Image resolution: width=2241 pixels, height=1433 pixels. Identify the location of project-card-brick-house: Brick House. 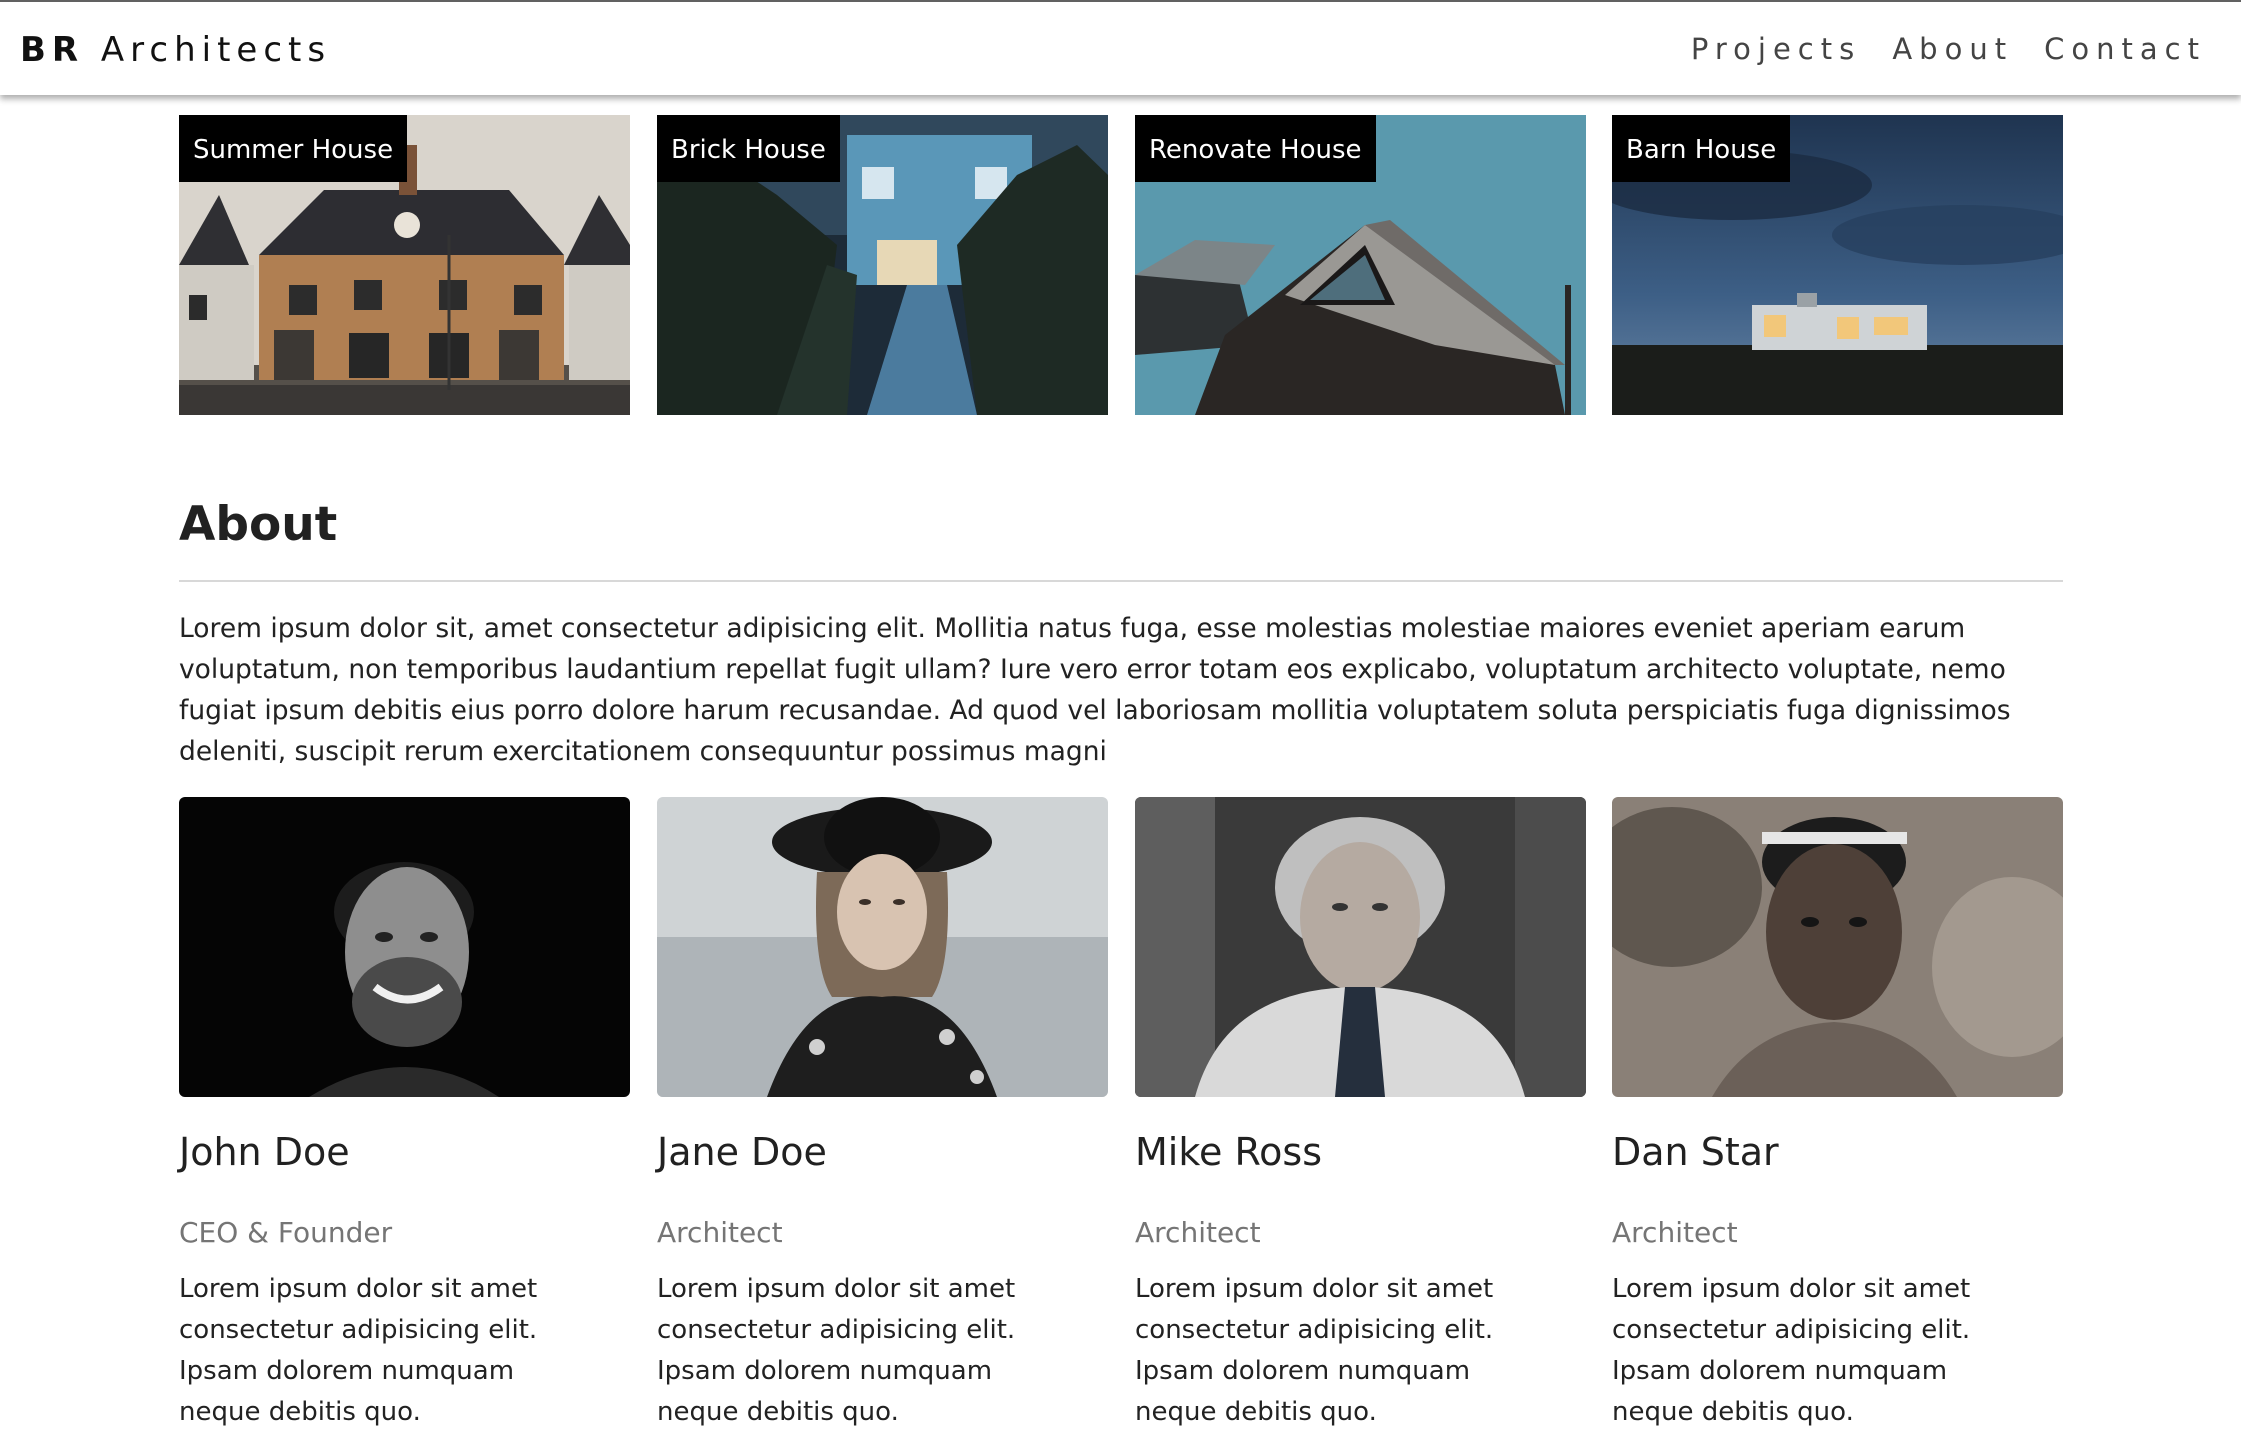
(882, 265).